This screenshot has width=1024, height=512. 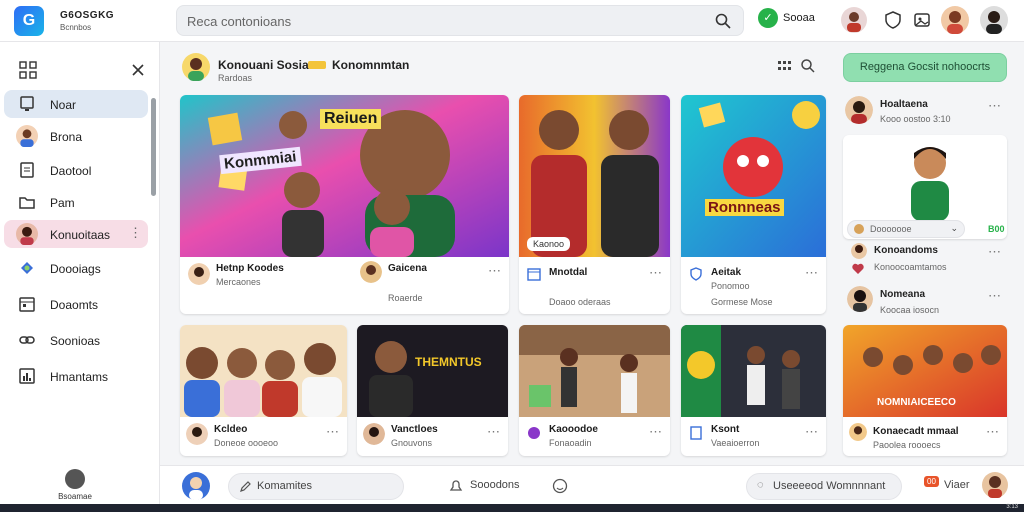 What do you see at coordinates (27, 103) in the screenshot?
I see `monitor-icon` at bounding box center [27, 103].